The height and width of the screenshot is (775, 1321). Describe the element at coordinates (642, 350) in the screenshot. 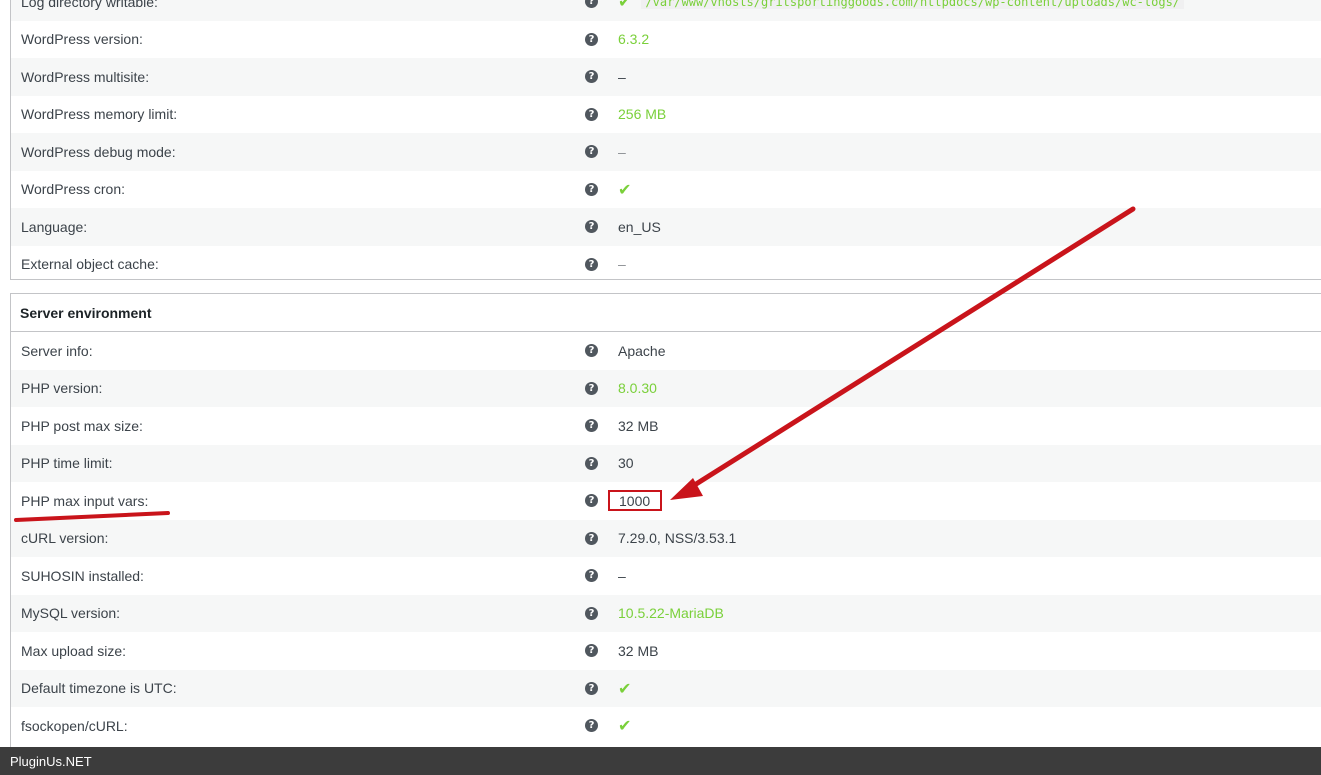

I see `row-value: Apache` at that location.